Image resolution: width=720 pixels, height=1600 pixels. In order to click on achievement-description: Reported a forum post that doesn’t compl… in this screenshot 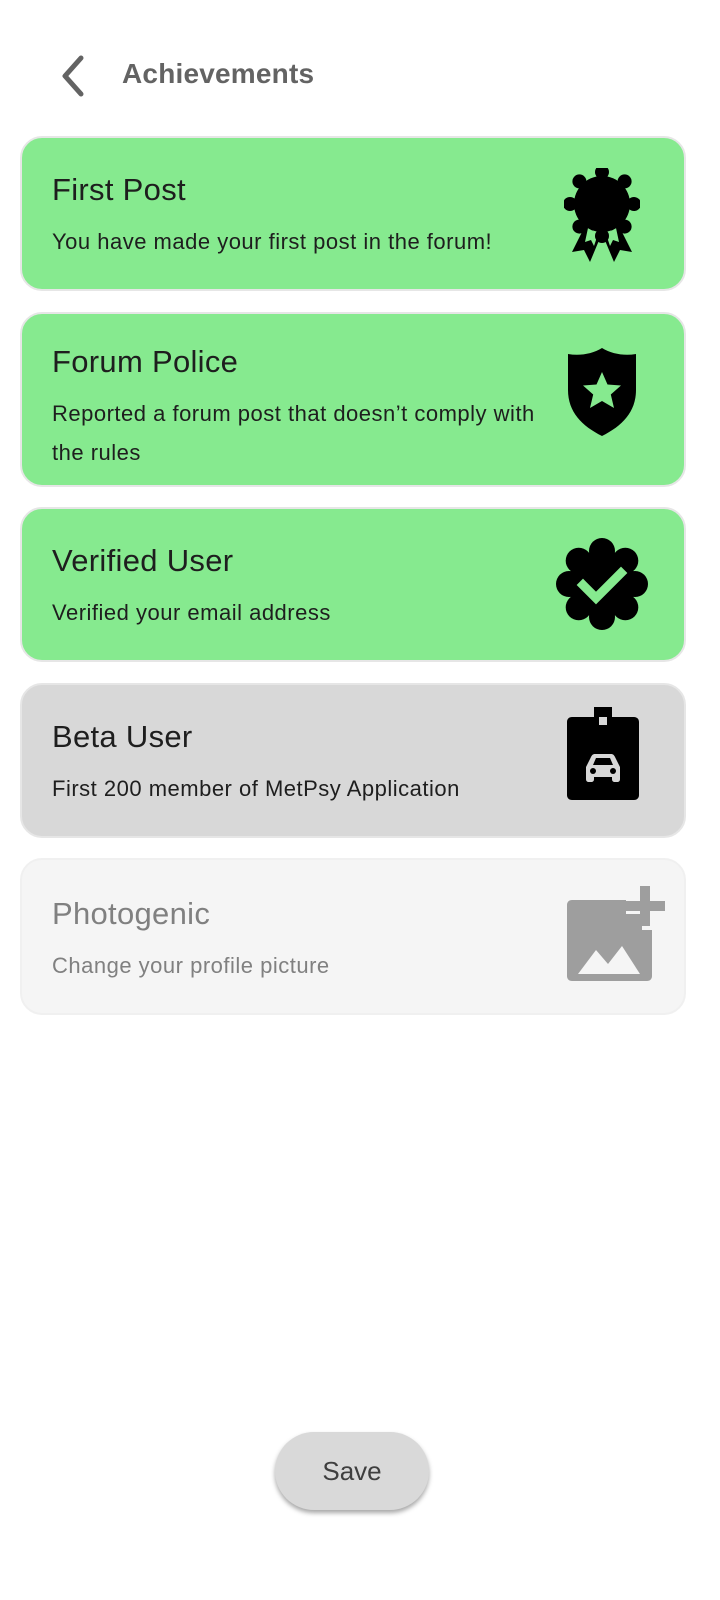, I will do `click(293, 433)`.